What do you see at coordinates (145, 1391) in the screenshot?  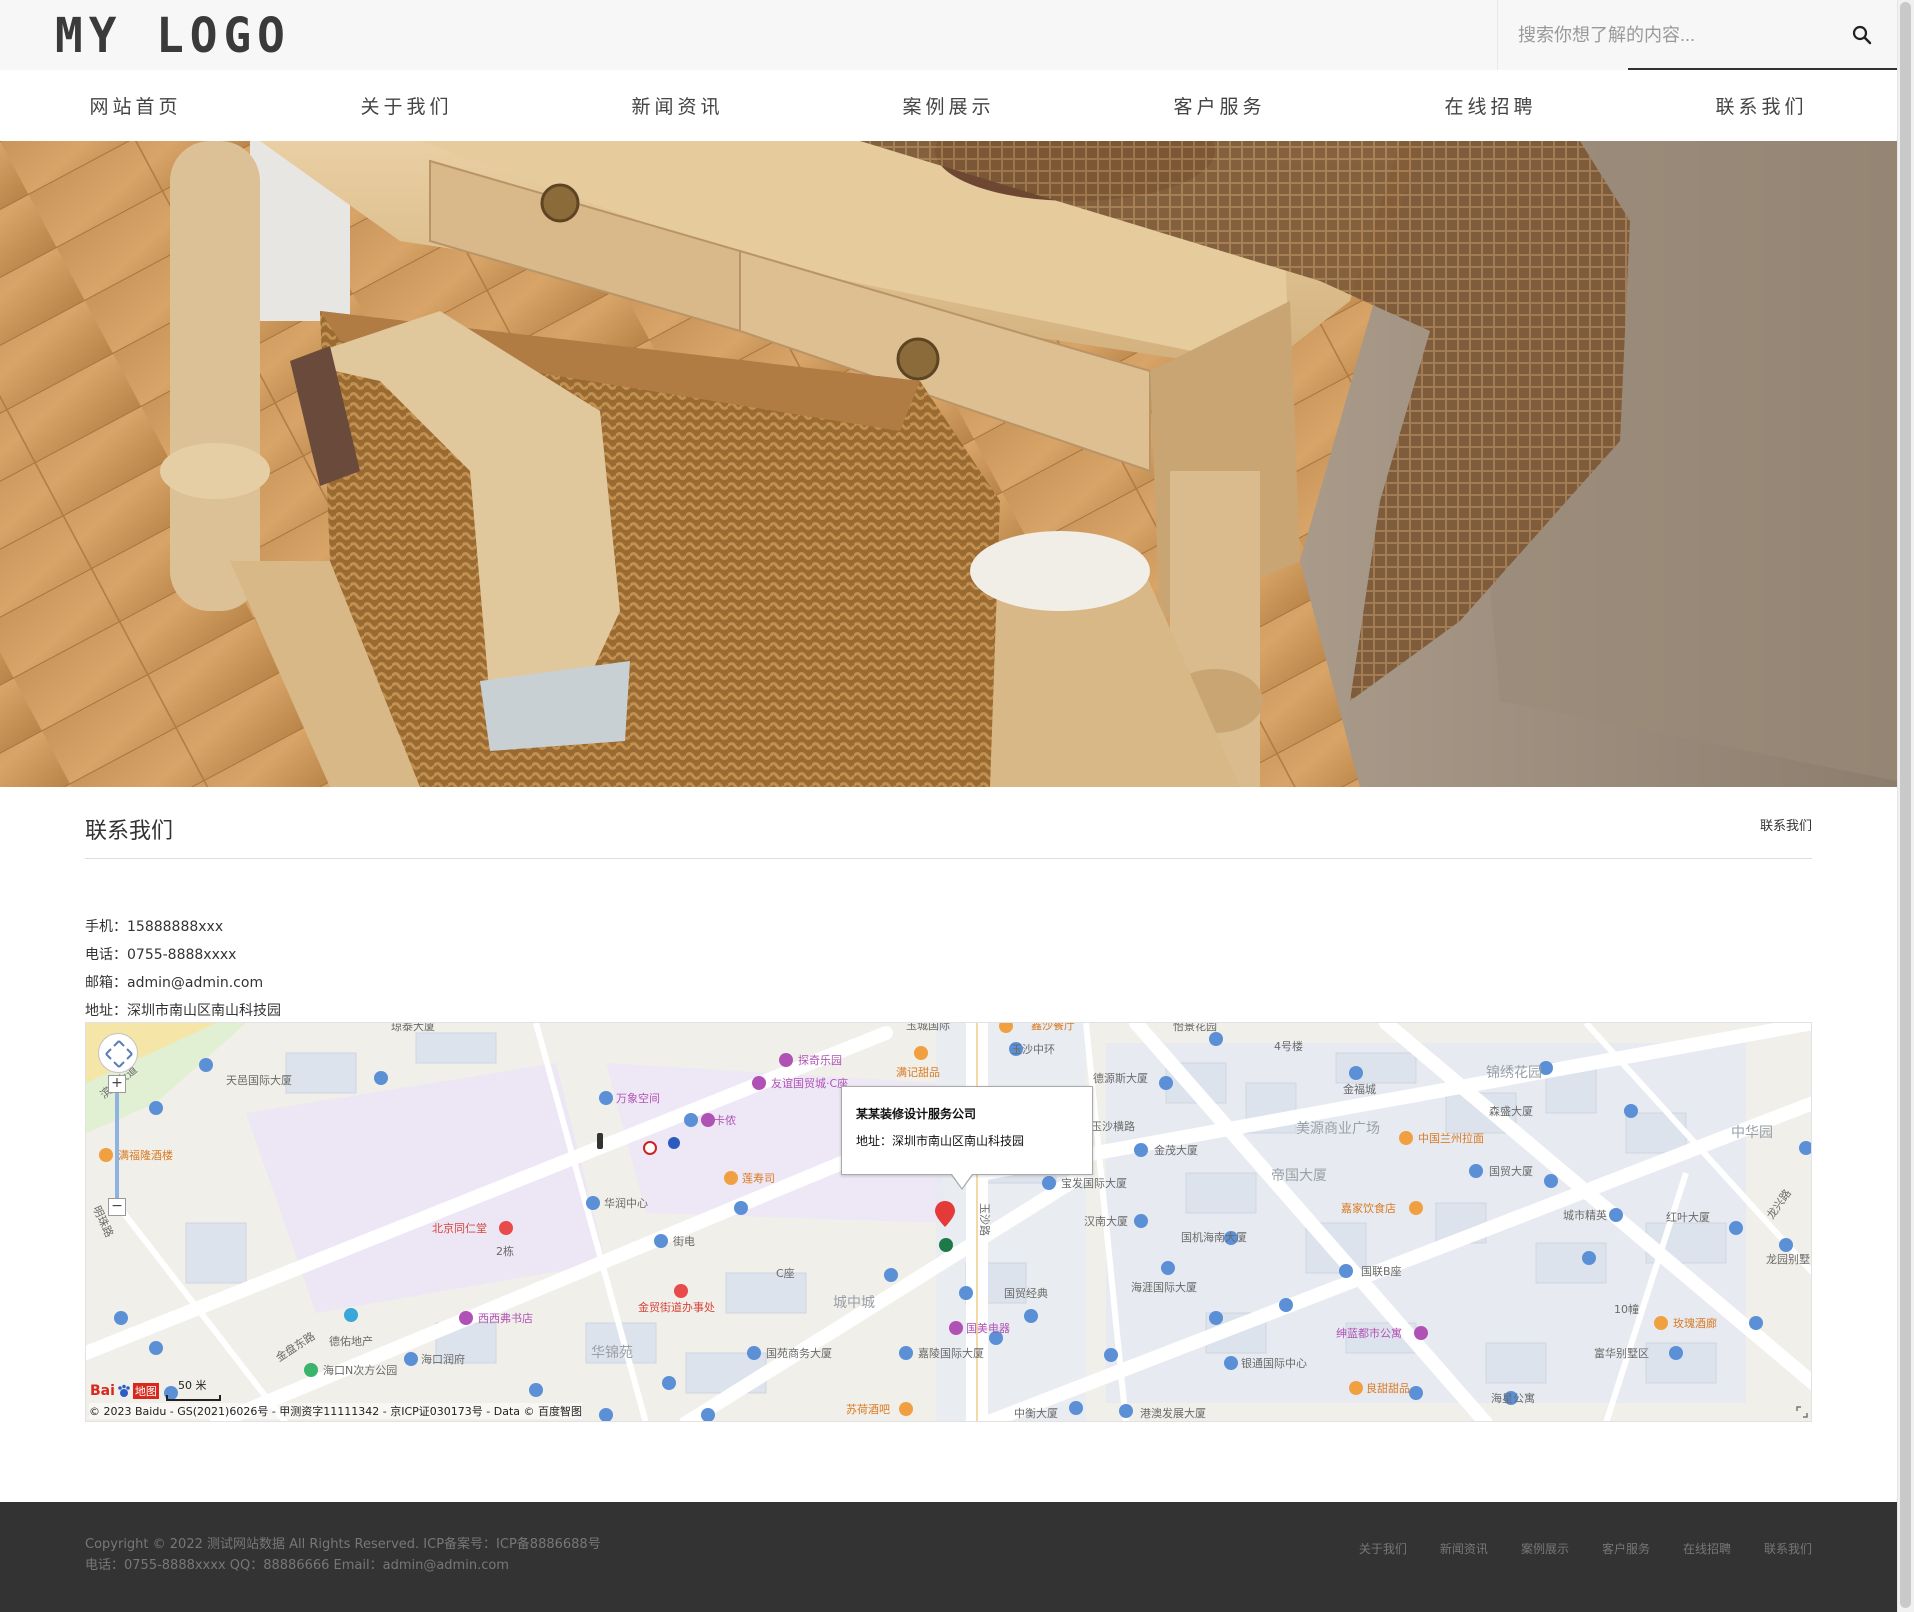 I see `brand-map: 地图` at bounding box center [145, 1391].